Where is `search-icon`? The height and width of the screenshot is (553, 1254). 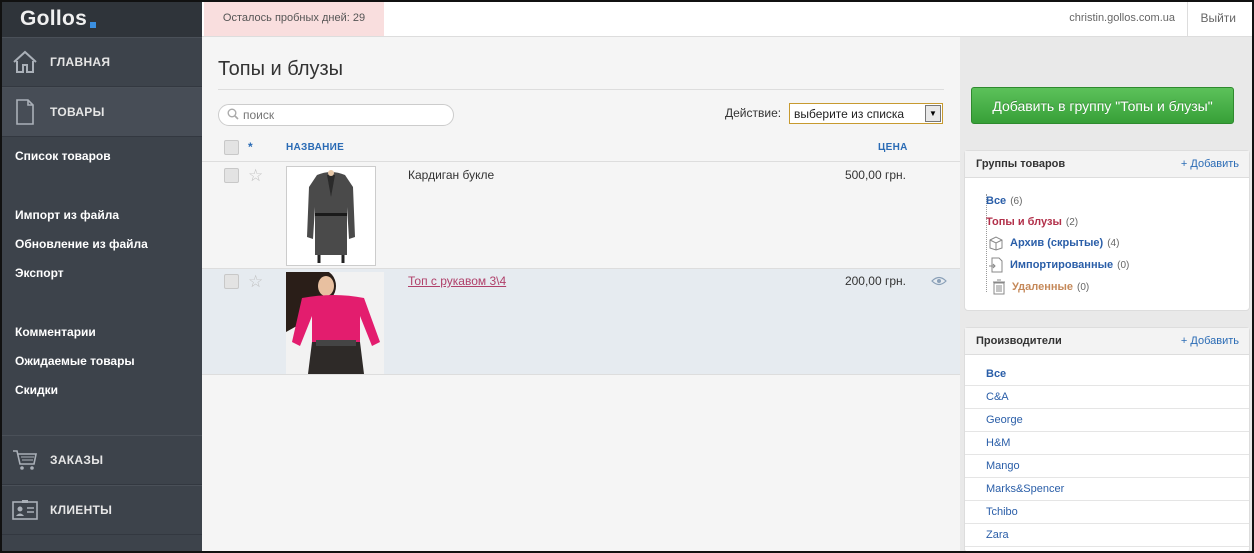 search-icon is located at coordinates (233, 115).